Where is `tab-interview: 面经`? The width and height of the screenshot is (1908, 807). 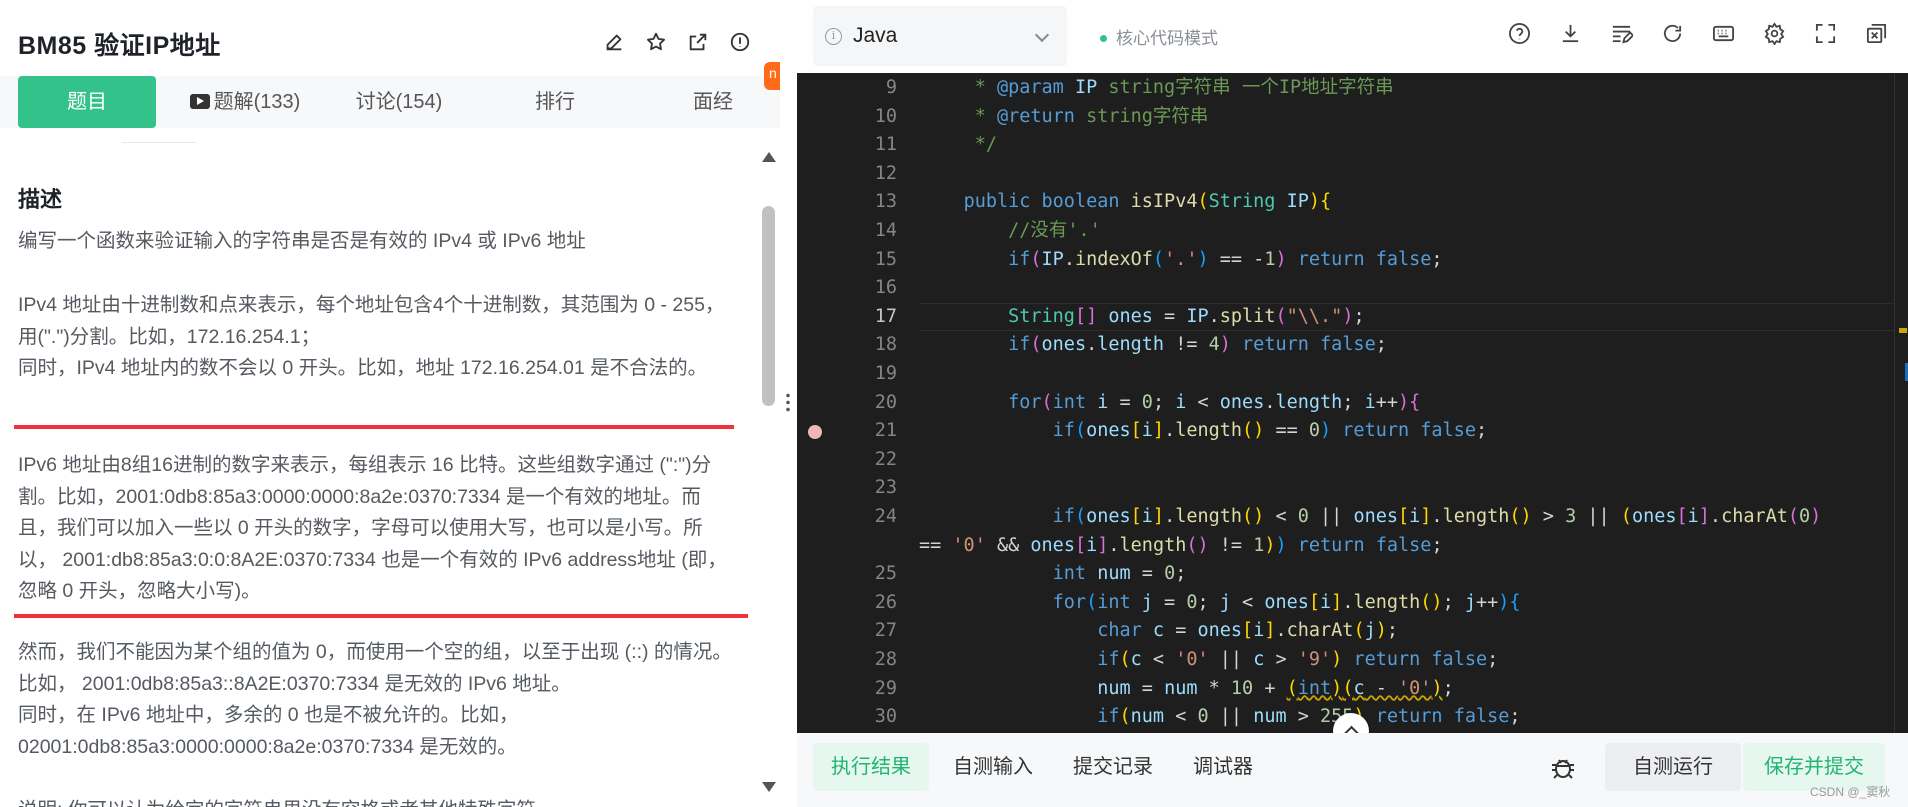
tab-interview: 面经 is located at coordinates (713, 102).